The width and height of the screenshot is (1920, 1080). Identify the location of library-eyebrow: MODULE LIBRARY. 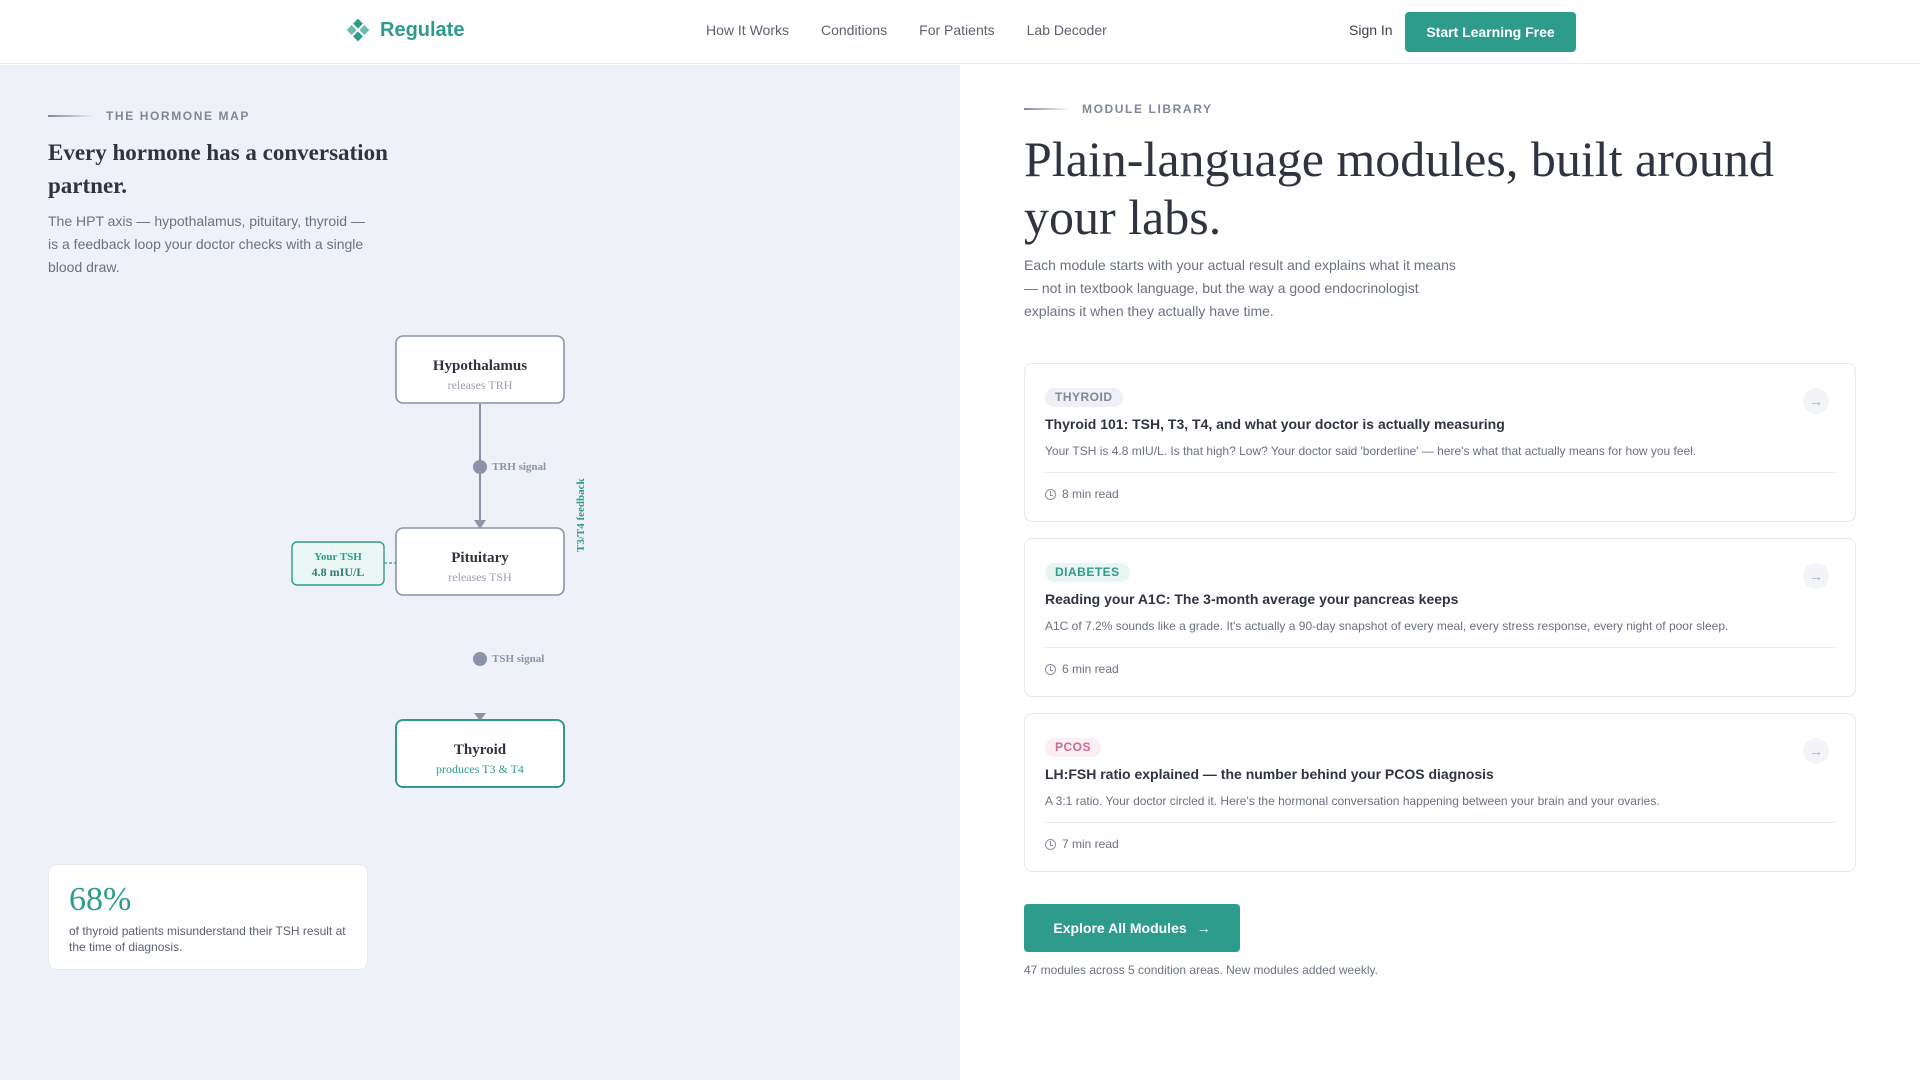
(1118, 109).